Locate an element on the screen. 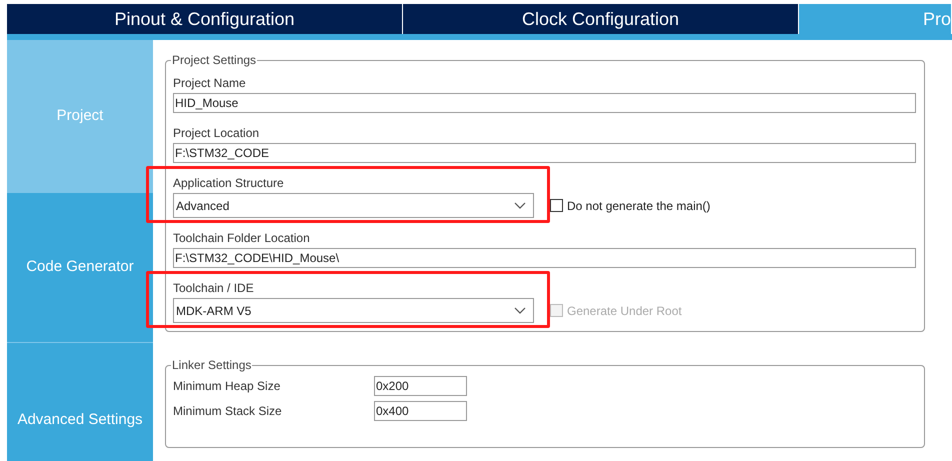 The height and width of the screenshot is (461, 952). field-label: Toolchain / IDE is located at coordinates (214, 288).